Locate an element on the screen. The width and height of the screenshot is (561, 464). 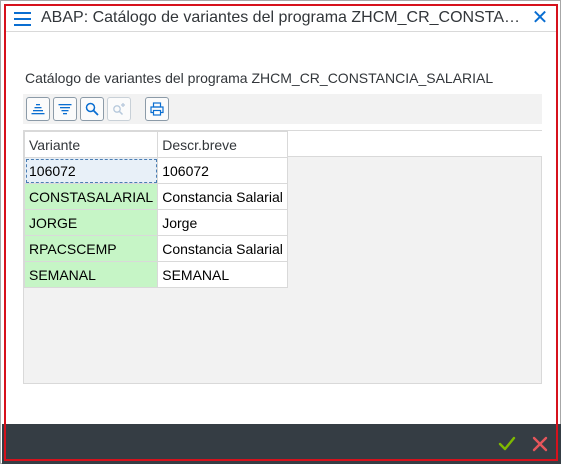
find-button is located at coordinates (92, 109).